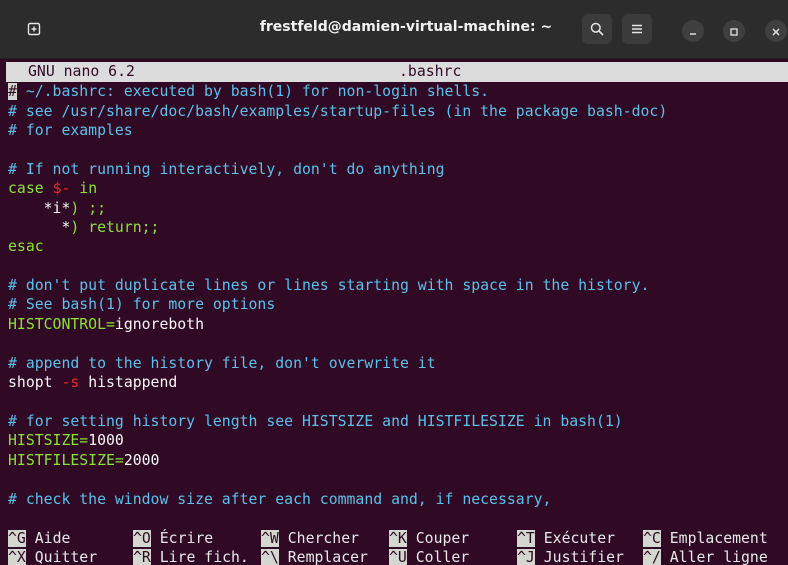 Image resolution: width=788 pixels, height=565 pixels. I want to click on shortcut-search: ^W Chercher, so click(310, 539).